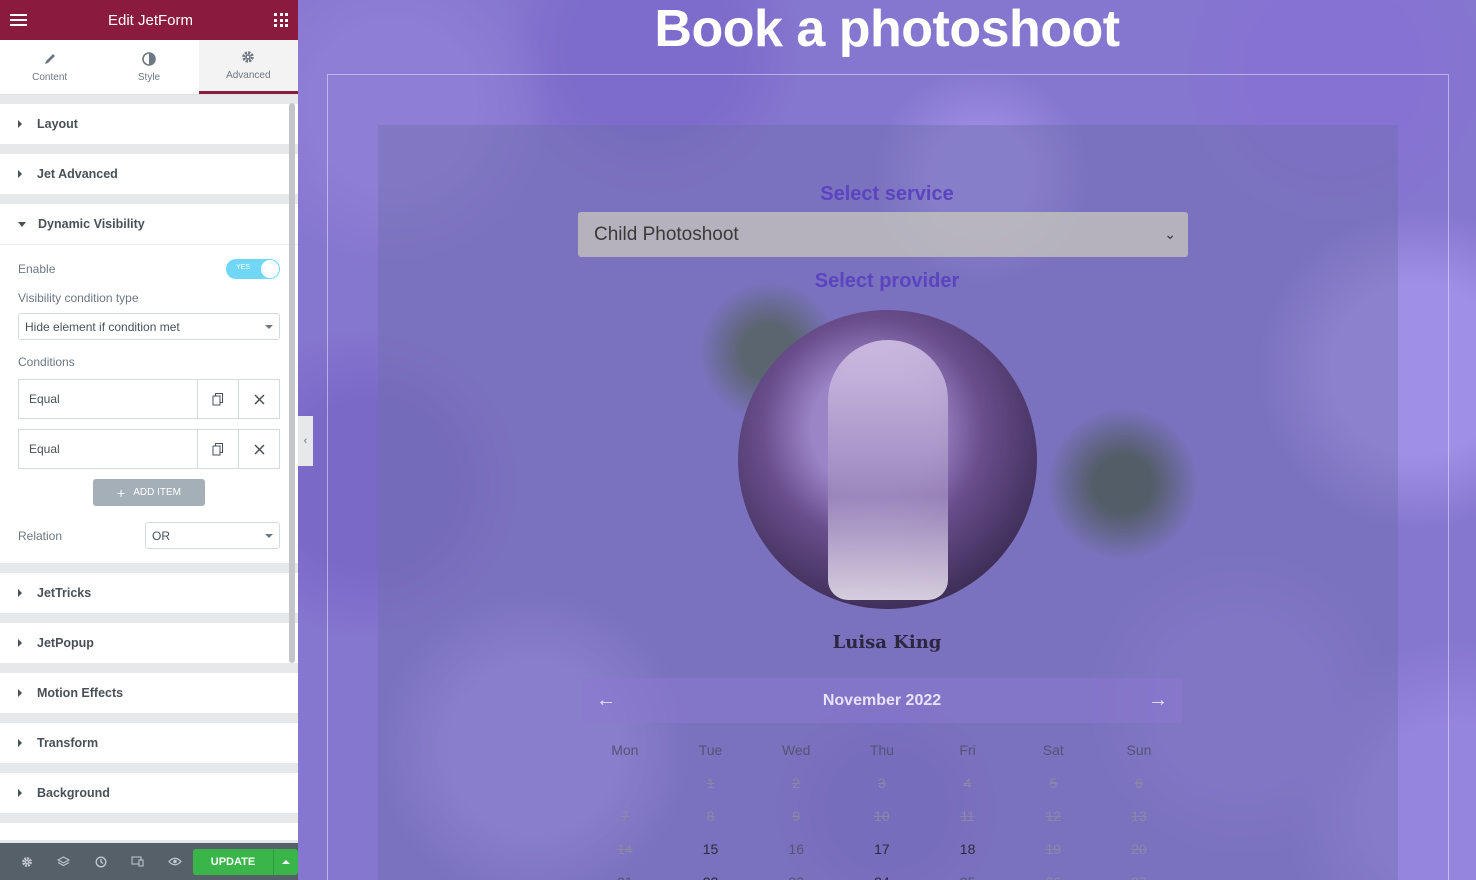 The image size is (1476, 880). Describe the element at coordinates (1053, 815) in the screenshot. I see `calendar-day: 12` at that location.